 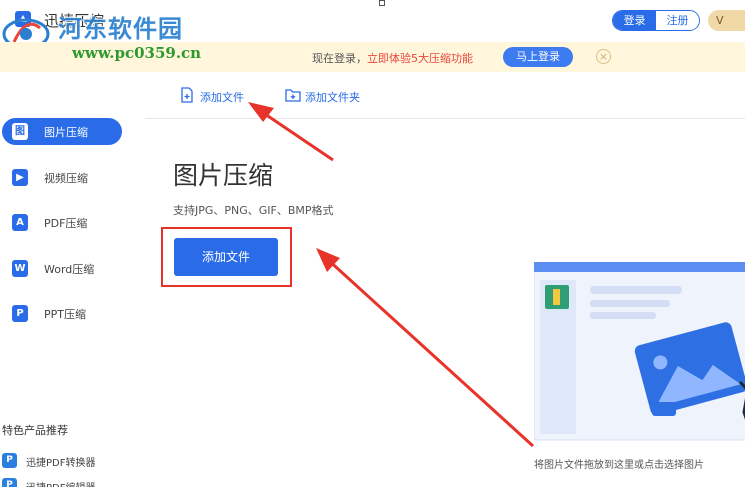 What do you see at coordinates (253, 210) in the screenshot?
I see `supported-formats: 支持JPG、PNG、GIF、BMP格式` at bounding box center [253, 210].